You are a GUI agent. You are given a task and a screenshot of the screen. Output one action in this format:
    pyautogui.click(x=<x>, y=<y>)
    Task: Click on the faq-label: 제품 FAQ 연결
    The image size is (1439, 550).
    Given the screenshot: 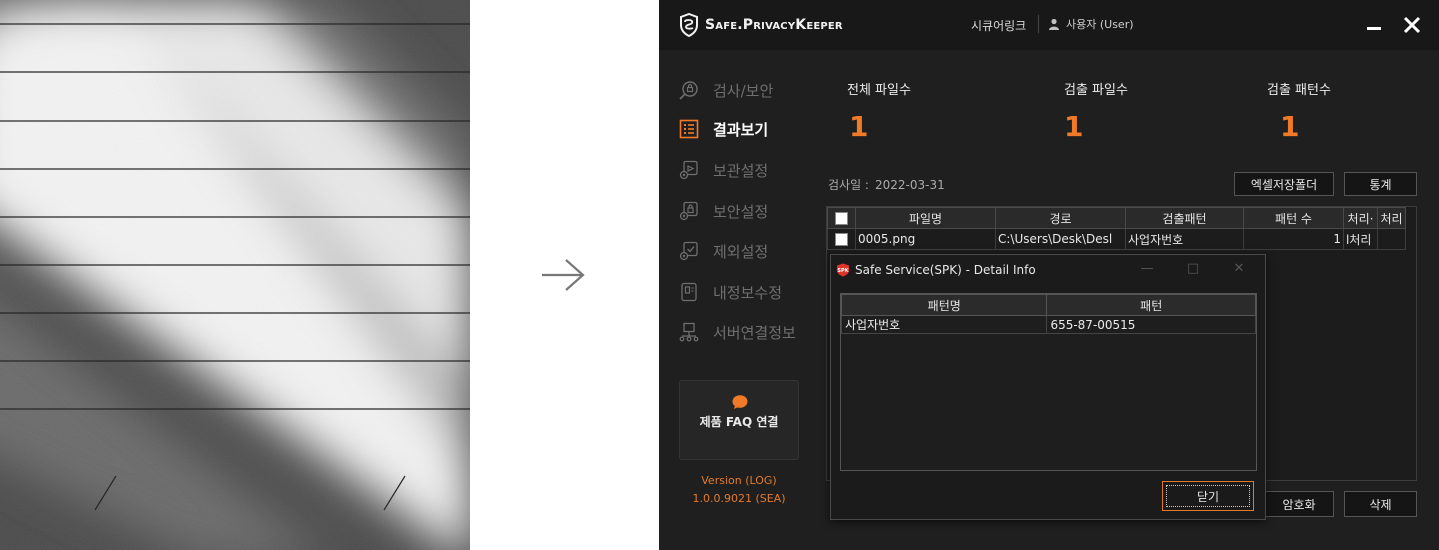 What is the action you would take?
    pyautogui.click(x=739, y=422)
    